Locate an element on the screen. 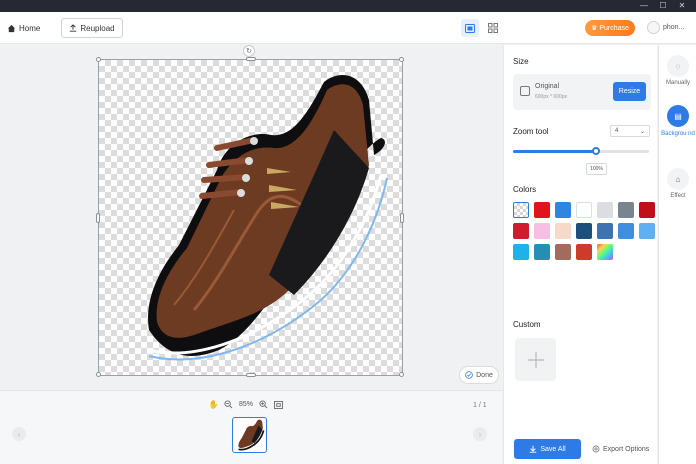 This screenshot has height=464, width=696. zoom-slider-thumb is located at coordinates (595, 151).